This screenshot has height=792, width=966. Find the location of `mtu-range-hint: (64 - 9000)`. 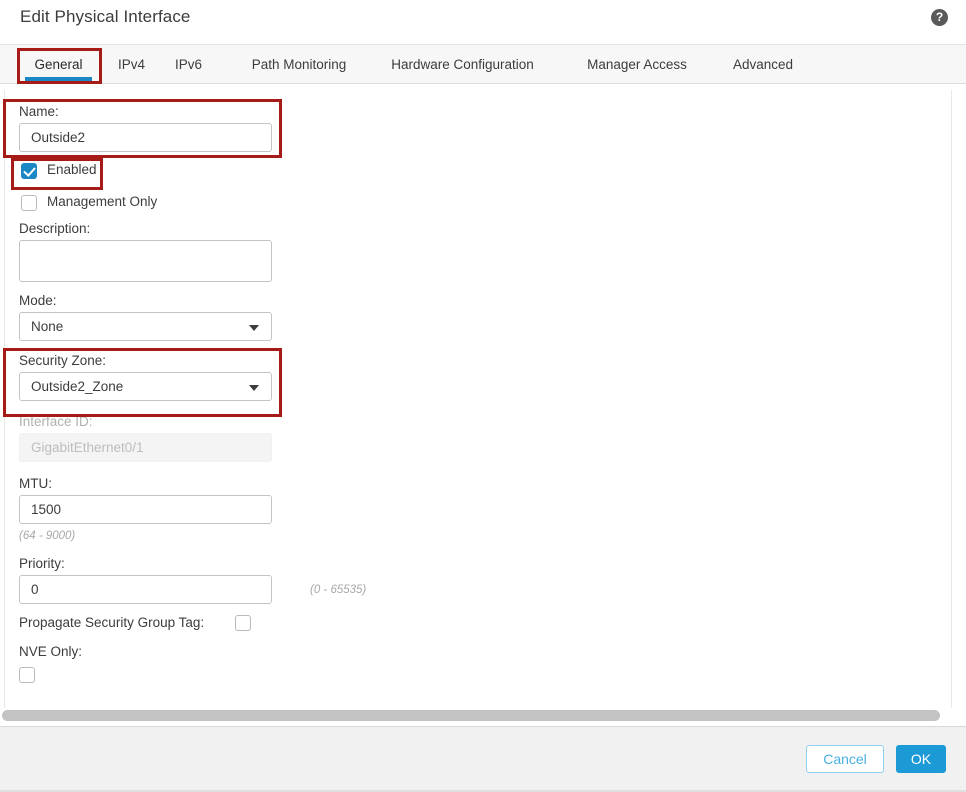

mtu-range-hint: (64 - 9000) is located at coordinates (47, 536).